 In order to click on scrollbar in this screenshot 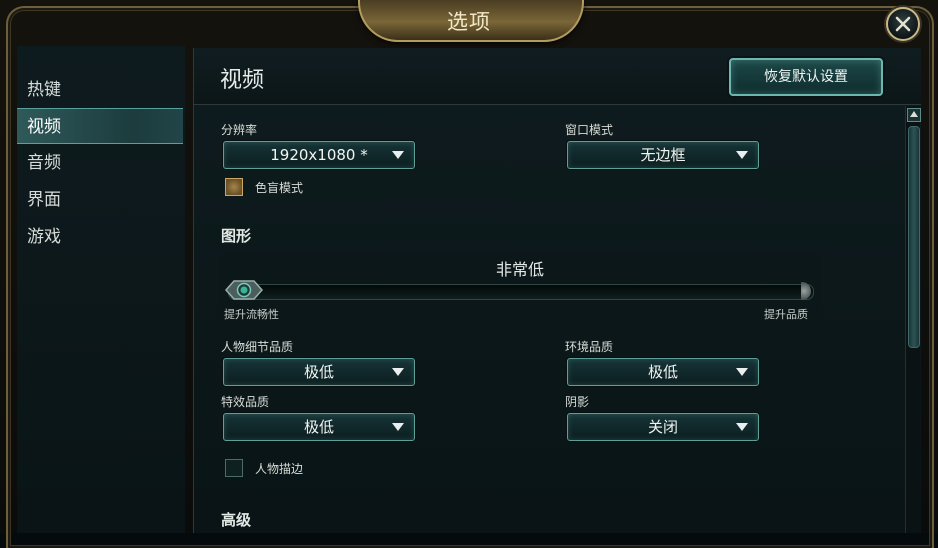, I will do `click(913, 319)`.